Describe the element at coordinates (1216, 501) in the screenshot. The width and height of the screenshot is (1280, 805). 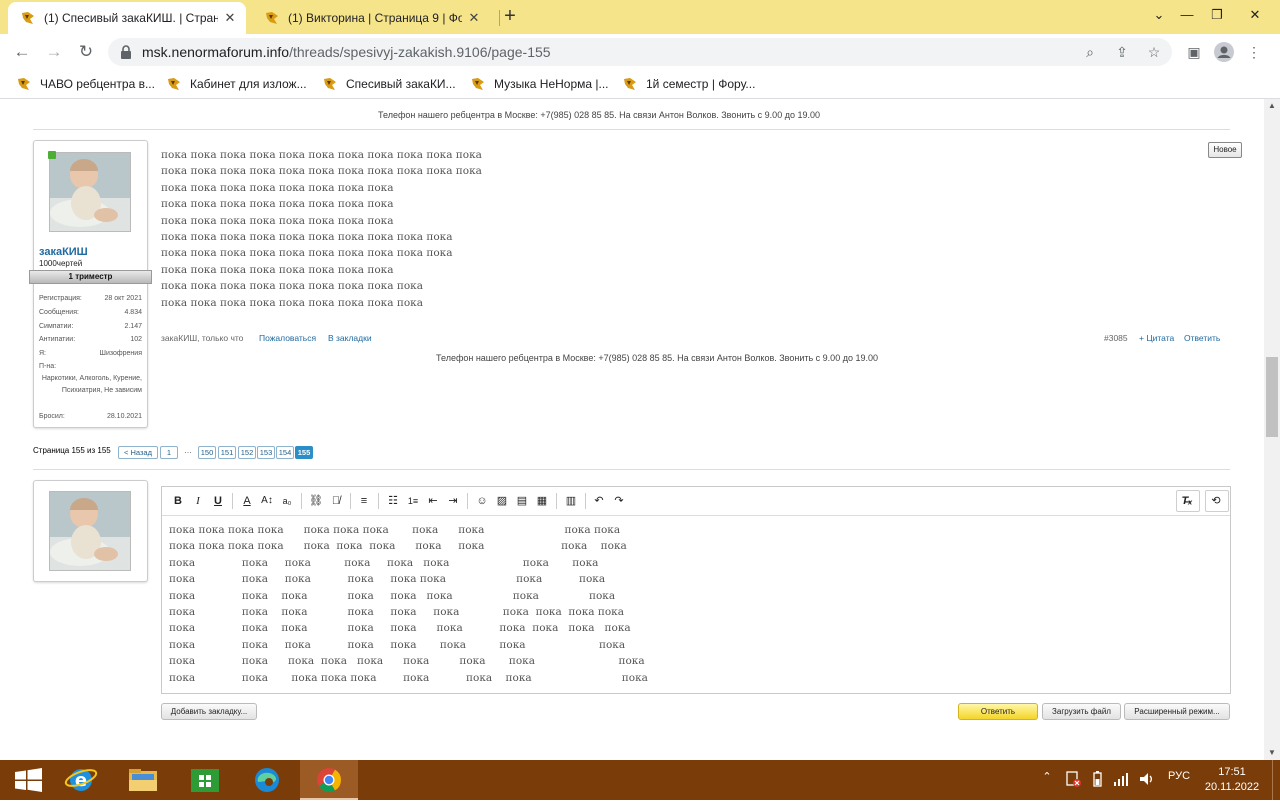
I see `toggle-bbcode-icon: ⟲` at that location.